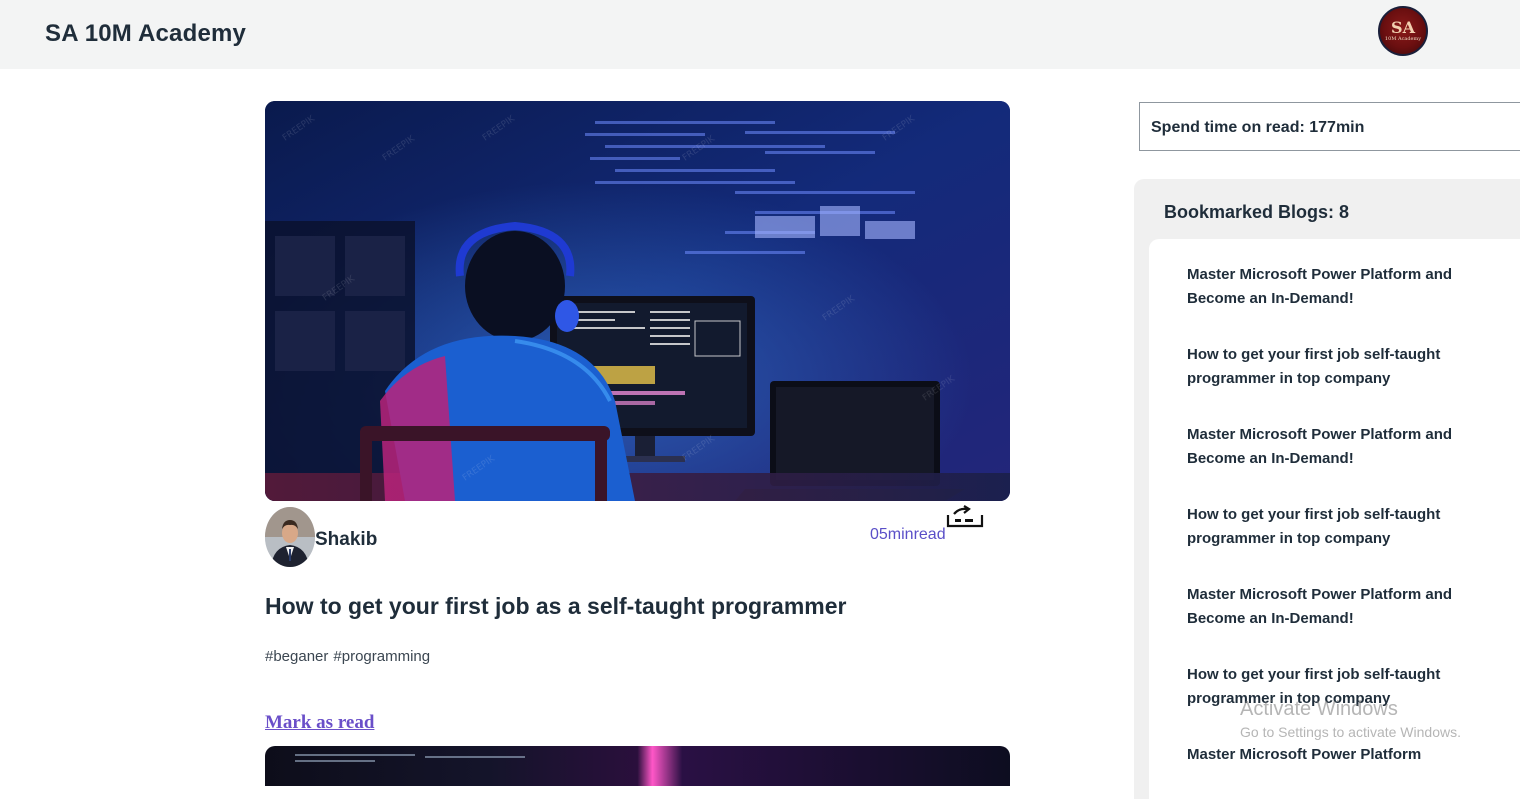 This screenshot has width=1520, height=799. I want to click on next-blog-cover-image, so click(637, 766).